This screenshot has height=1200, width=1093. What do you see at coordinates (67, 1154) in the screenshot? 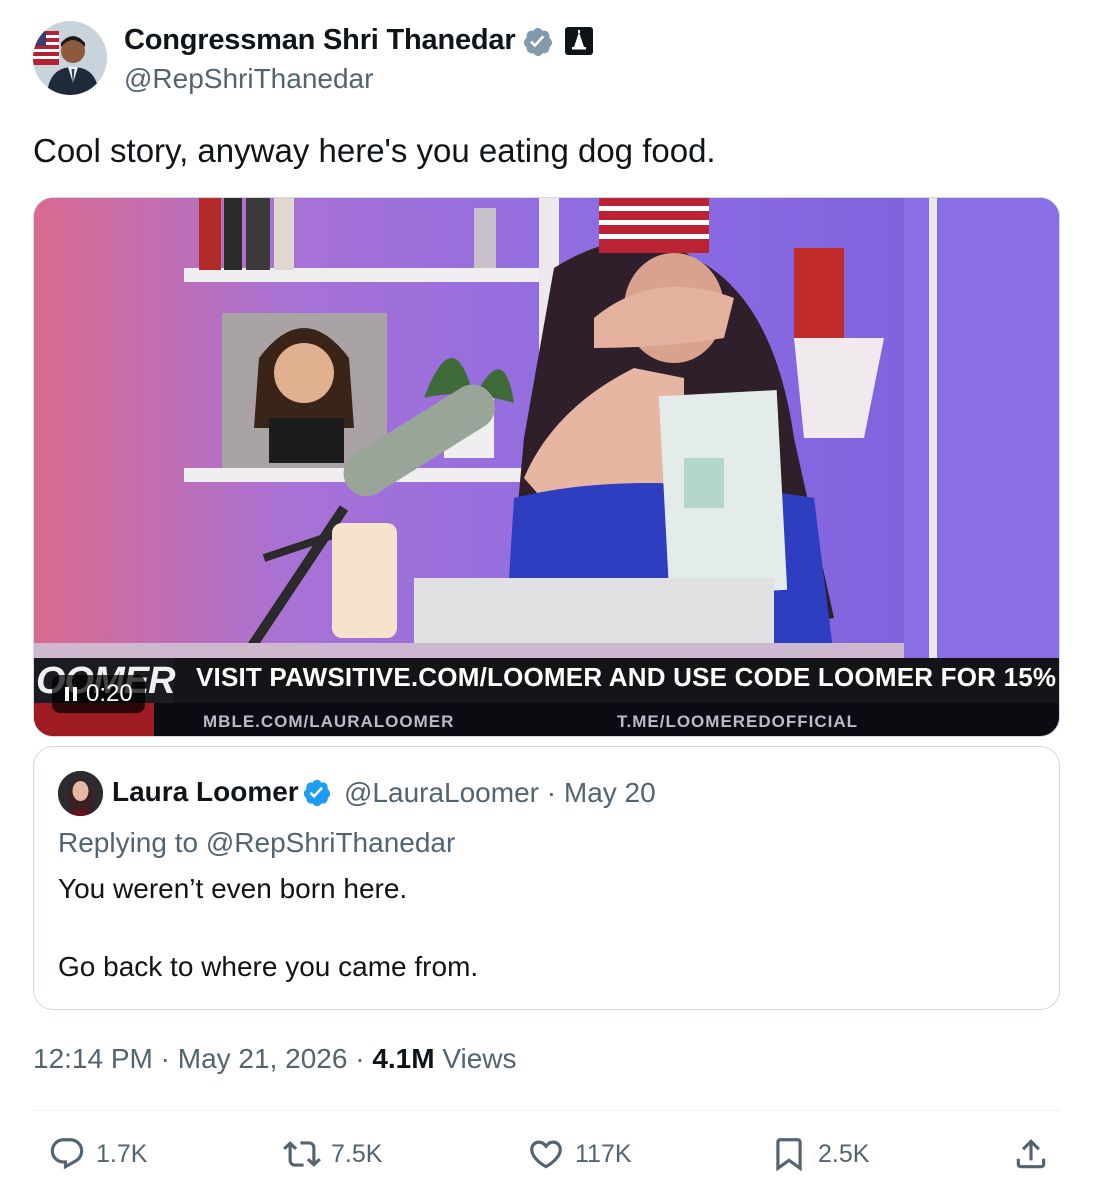
I see `reply-icon` at bounding box center [67, 1154].